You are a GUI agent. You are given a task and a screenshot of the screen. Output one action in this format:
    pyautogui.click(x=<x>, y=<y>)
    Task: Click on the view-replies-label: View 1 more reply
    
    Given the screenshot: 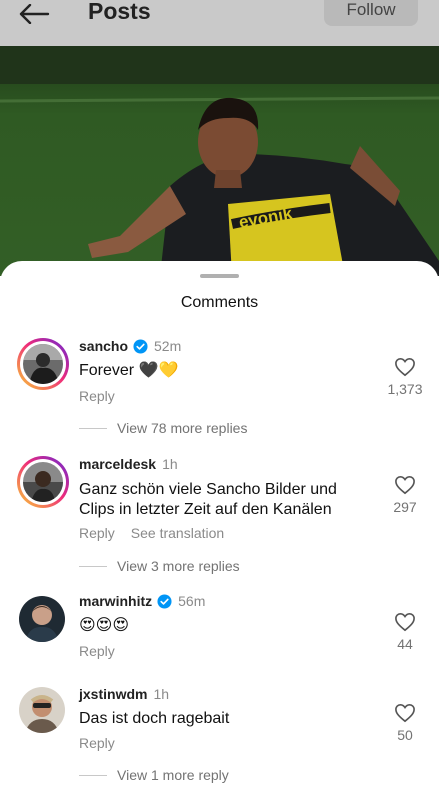 What is the action you would take?
    pyautogui.click(x=173, y=775)
    